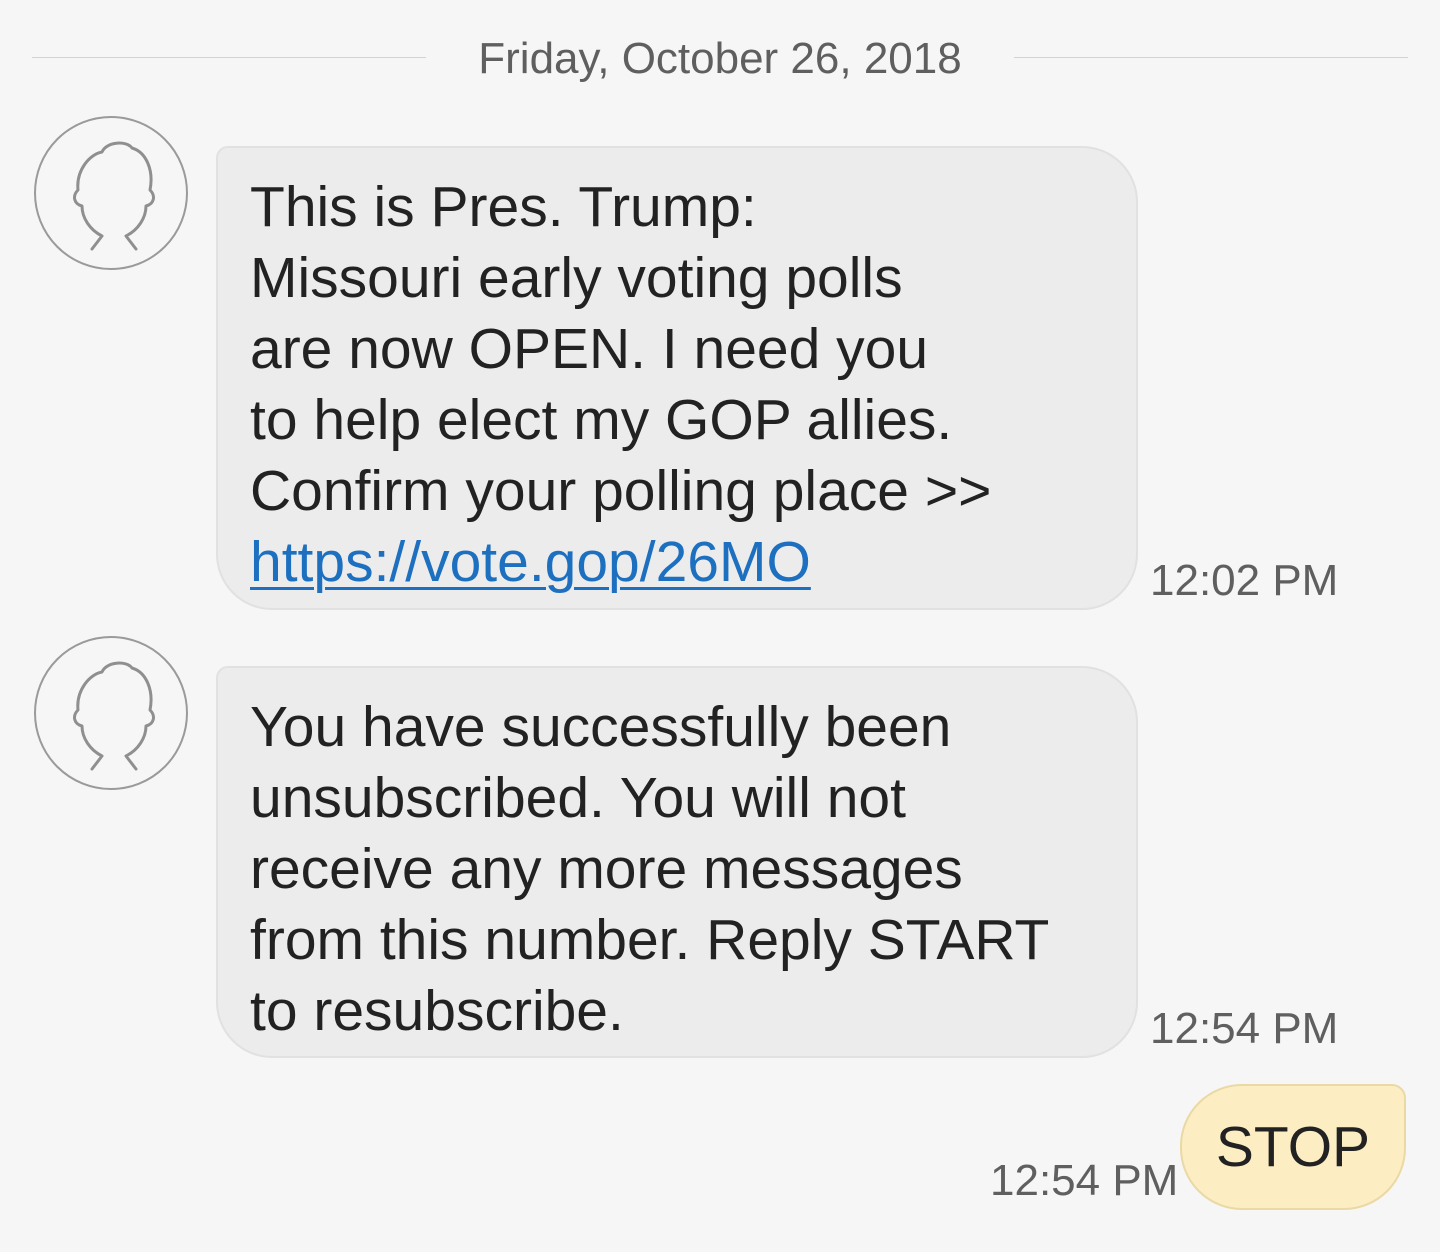  What do you see at coordinates (576, 278) in the screenshot?
I see `message-line: Missouri early voting polls` at bounding box center [576, 278].